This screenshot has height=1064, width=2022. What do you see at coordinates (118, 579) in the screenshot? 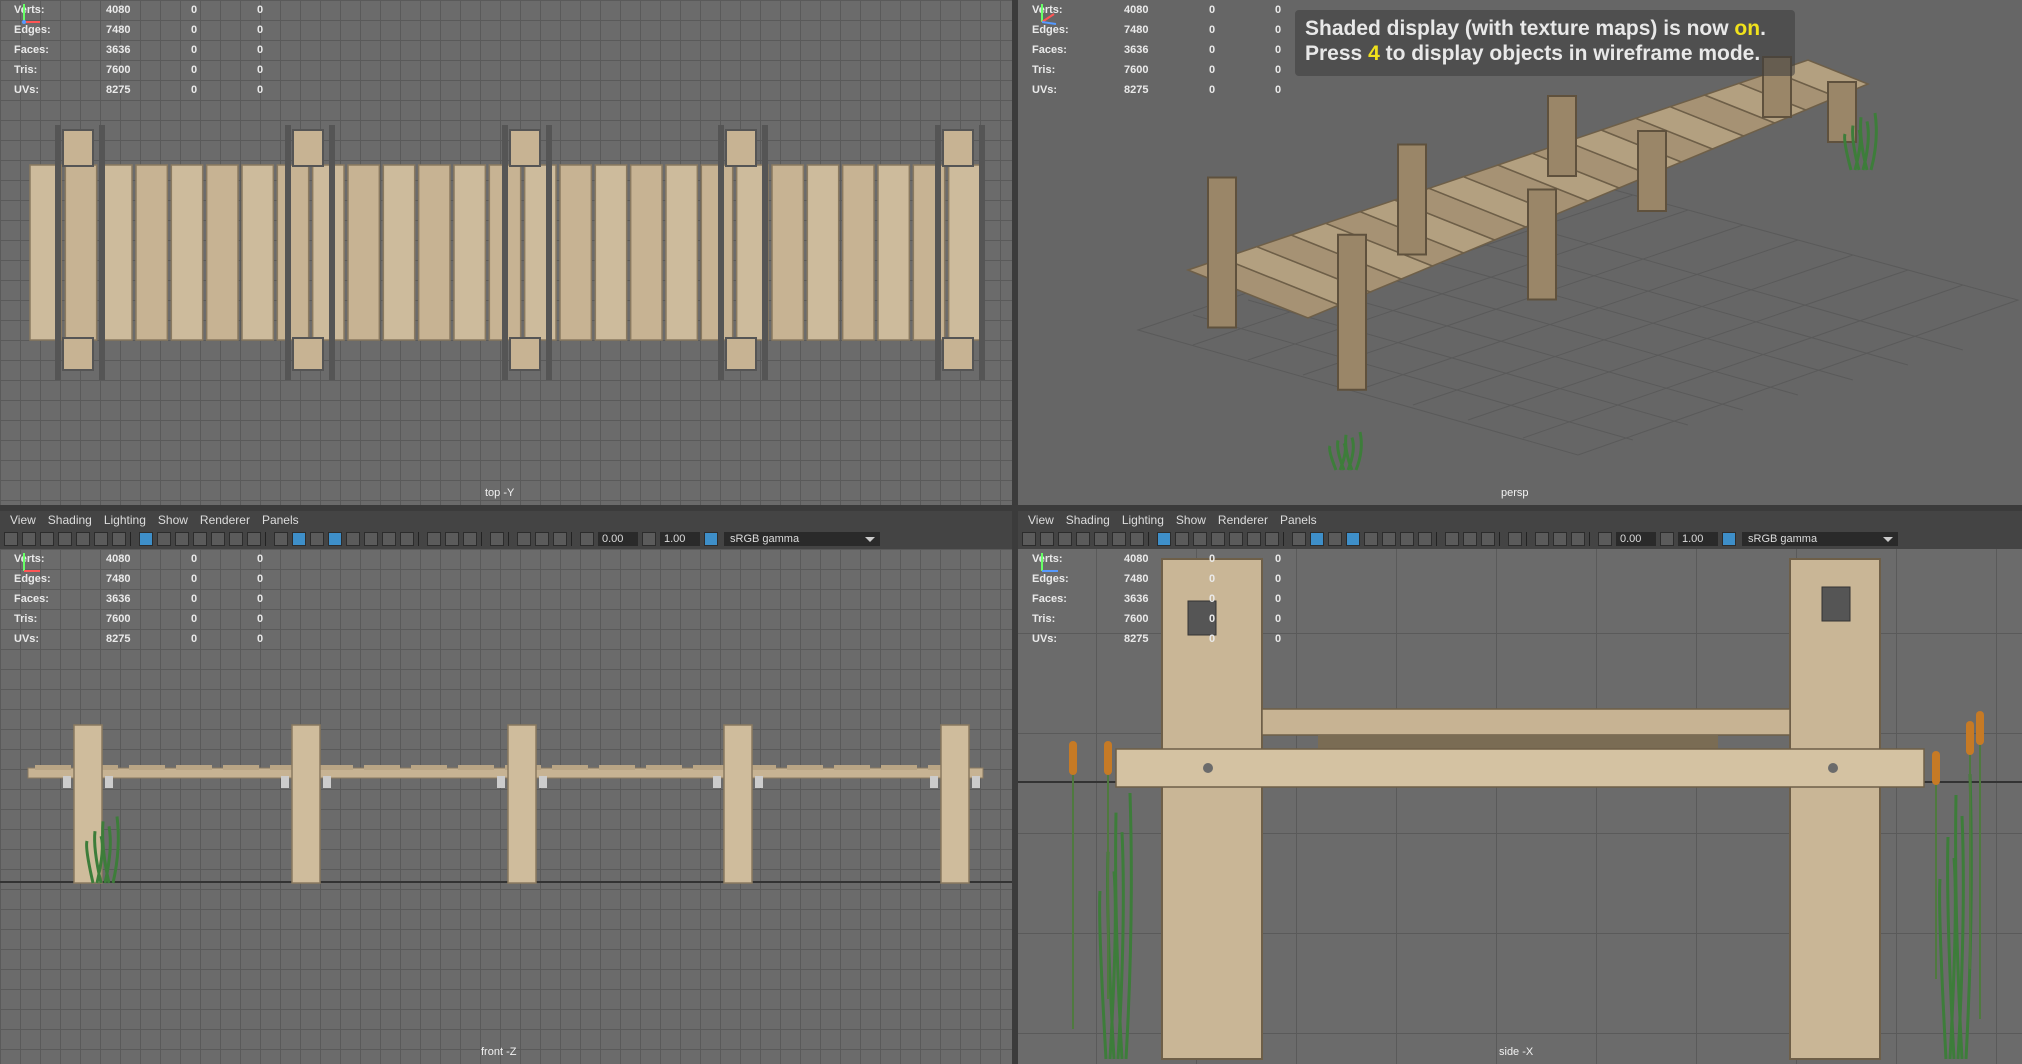
I see `stat-value: 7480` at bounding box center [118, 579].